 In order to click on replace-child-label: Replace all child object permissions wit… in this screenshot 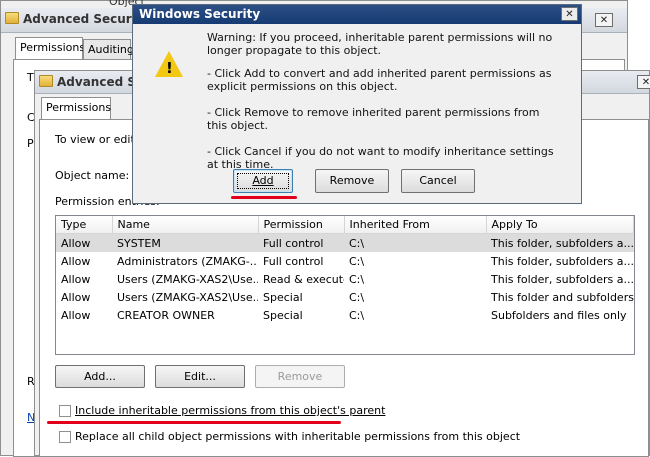, I will do `click(297, 436)`.